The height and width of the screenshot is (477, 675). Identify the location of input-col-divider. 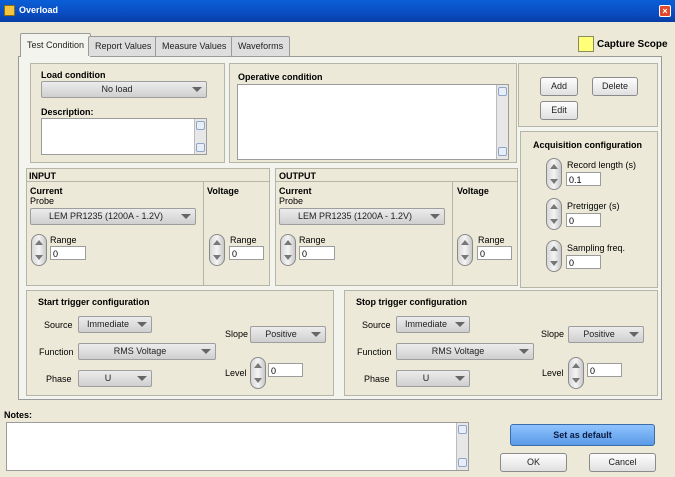
(203, 233).